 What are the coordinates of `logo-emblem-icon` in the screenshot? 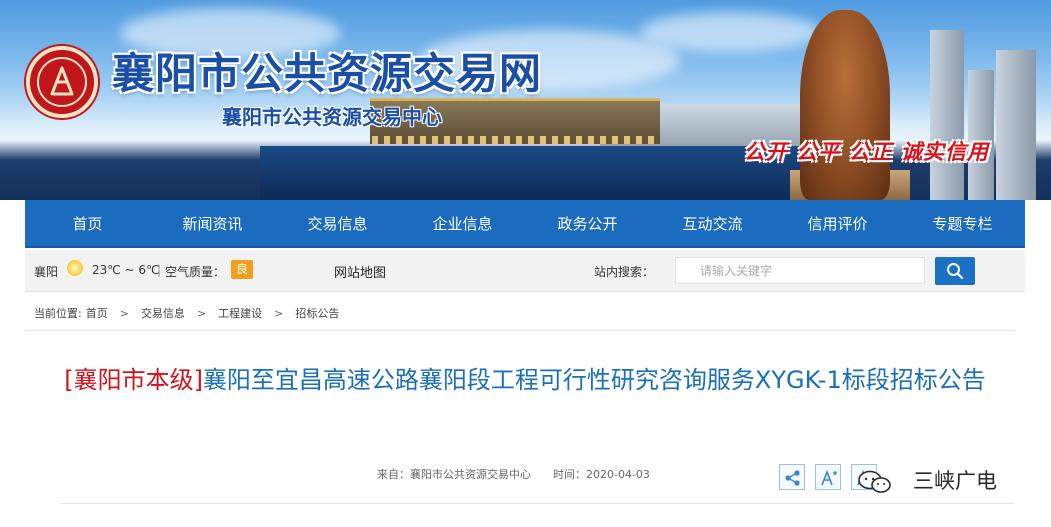 It's located at (62, 81).